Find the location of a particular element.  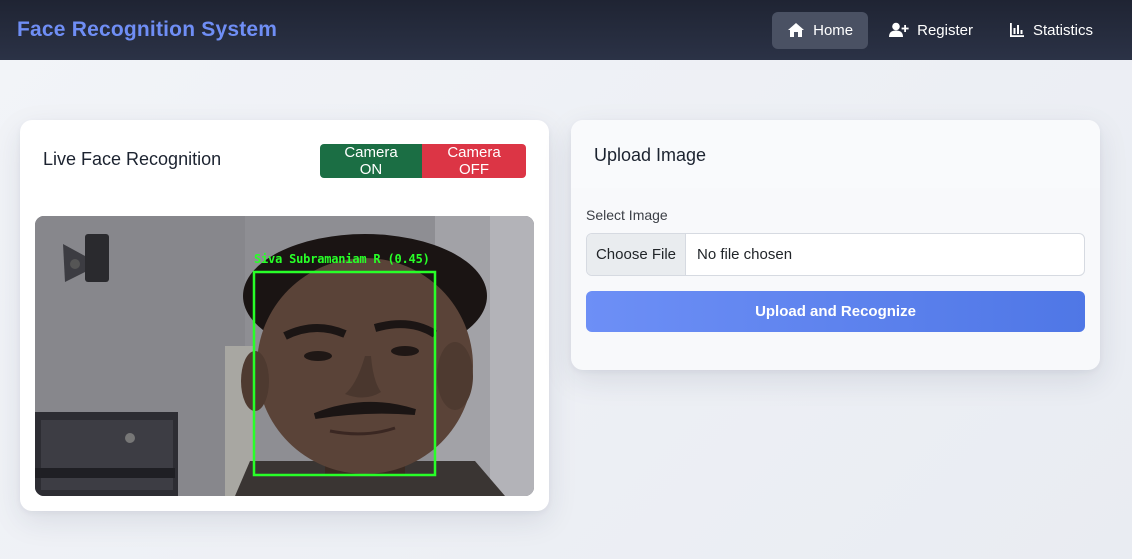

app-brand: Face Recognition System is located at coordinates (147, 30).